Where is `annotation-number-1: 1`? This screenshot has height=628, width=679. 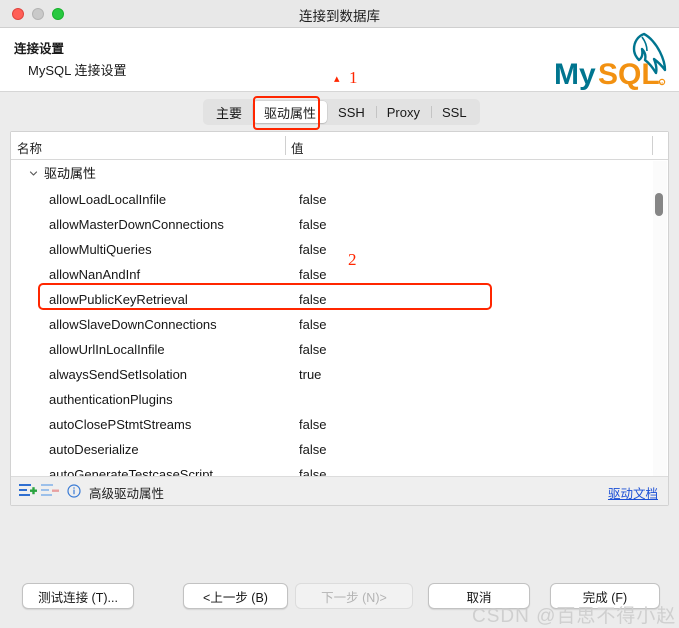
annotation-number-1: 1 is located at coordinates (353, 77).